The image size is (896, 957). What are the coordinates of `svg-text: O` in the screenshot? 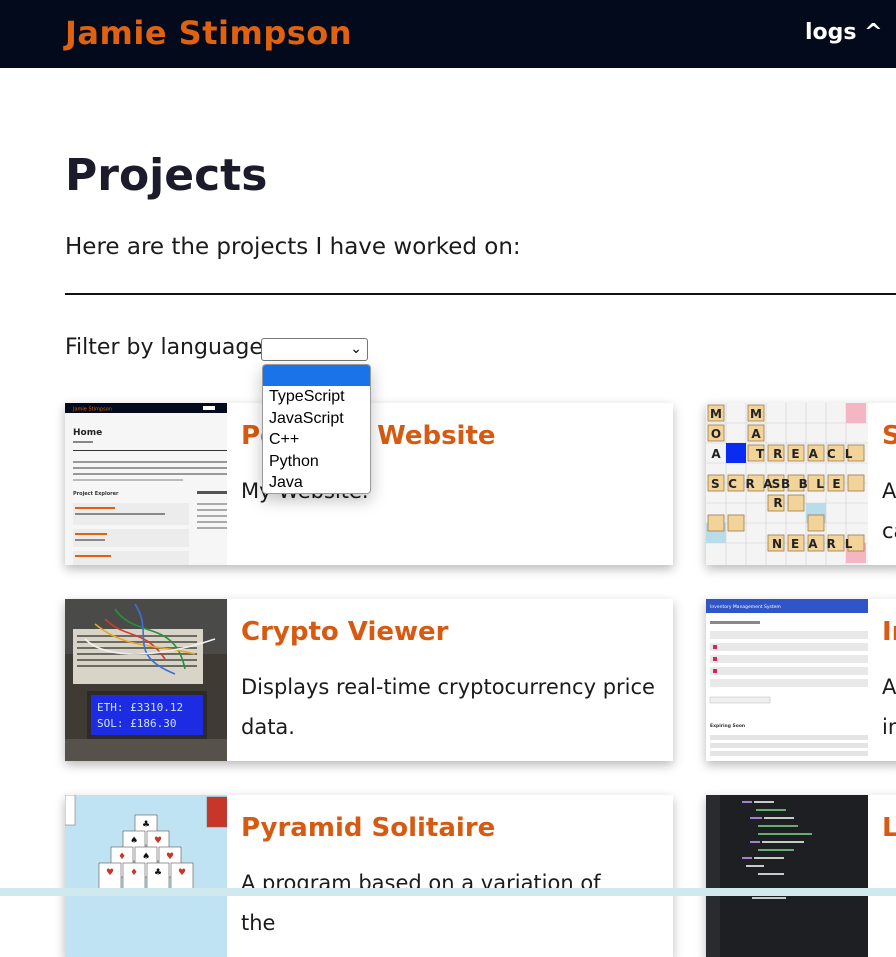 It's located at (716, 434).